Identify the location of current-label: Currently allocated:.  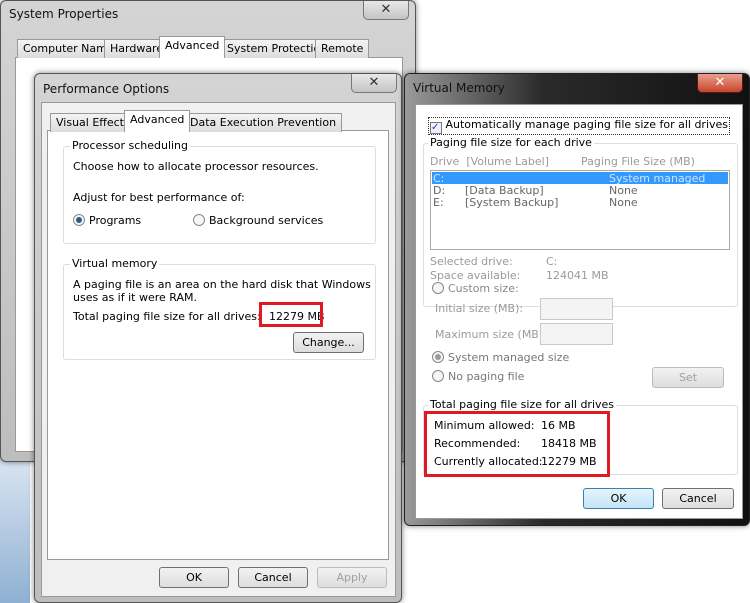
(488, 461).